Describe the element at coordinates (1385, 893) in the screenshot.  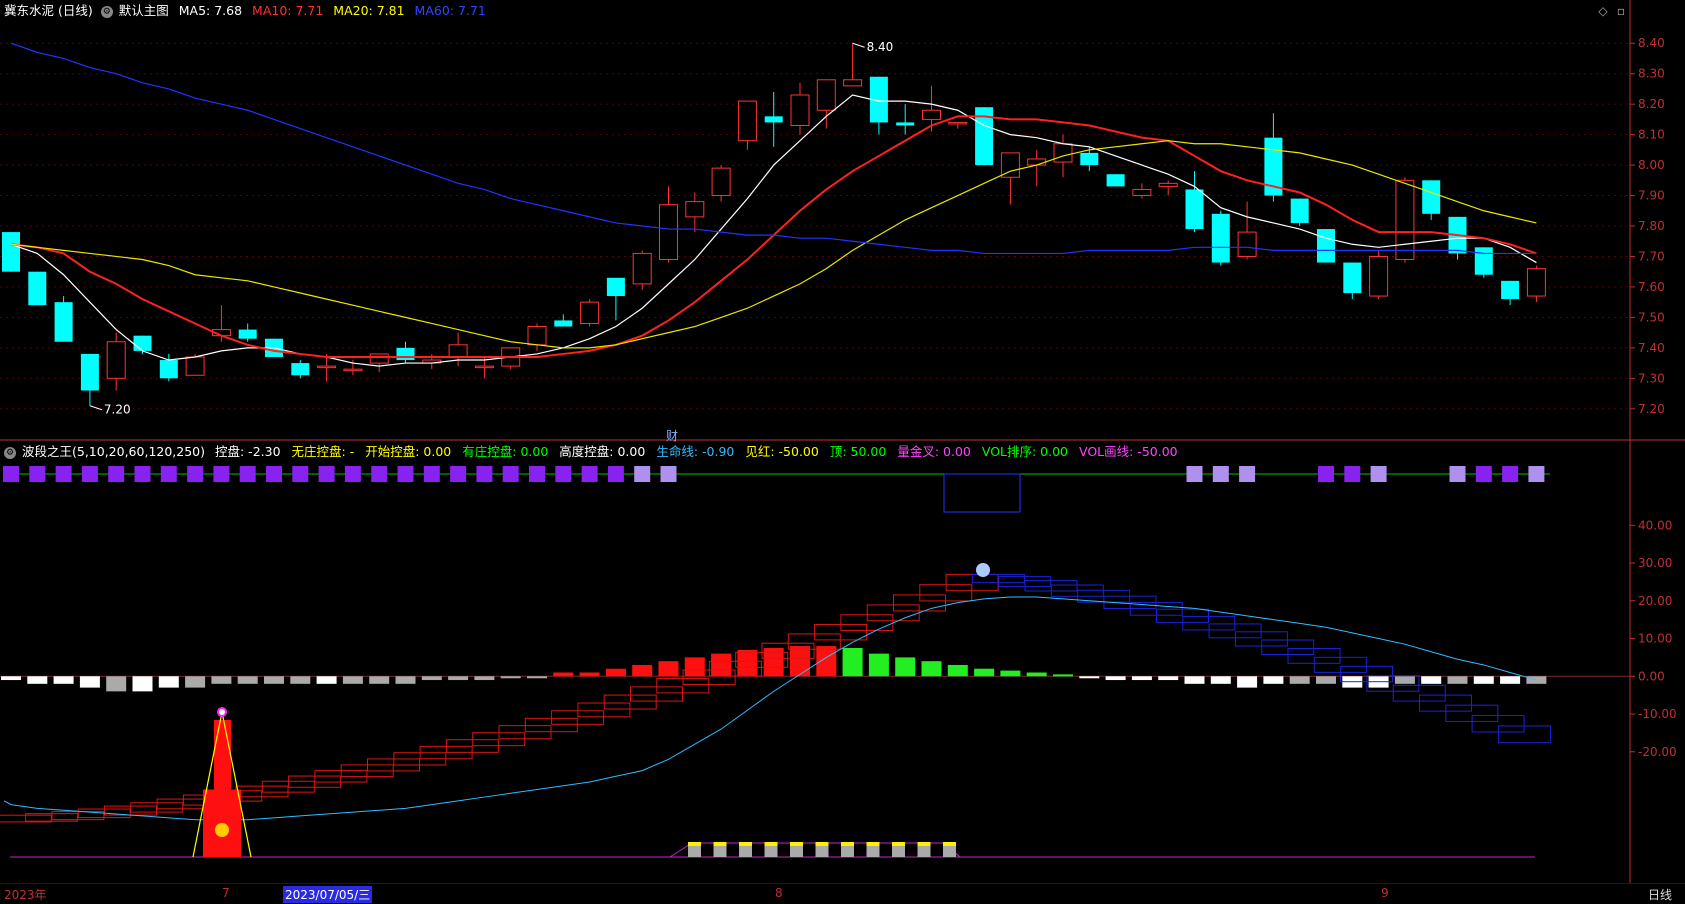
I see `date-month-9: 9` at that location.